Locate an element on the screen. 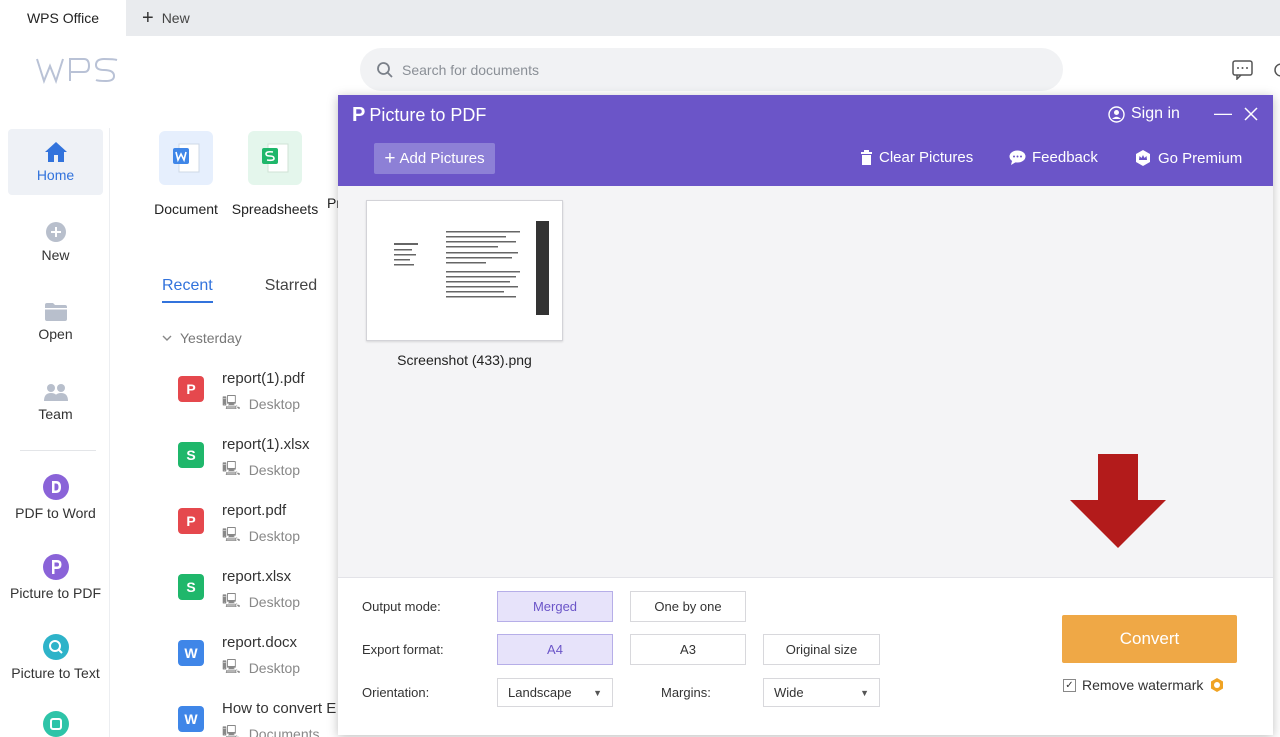  output-mode-label: Output mode: is located at coordinates (401, 606).